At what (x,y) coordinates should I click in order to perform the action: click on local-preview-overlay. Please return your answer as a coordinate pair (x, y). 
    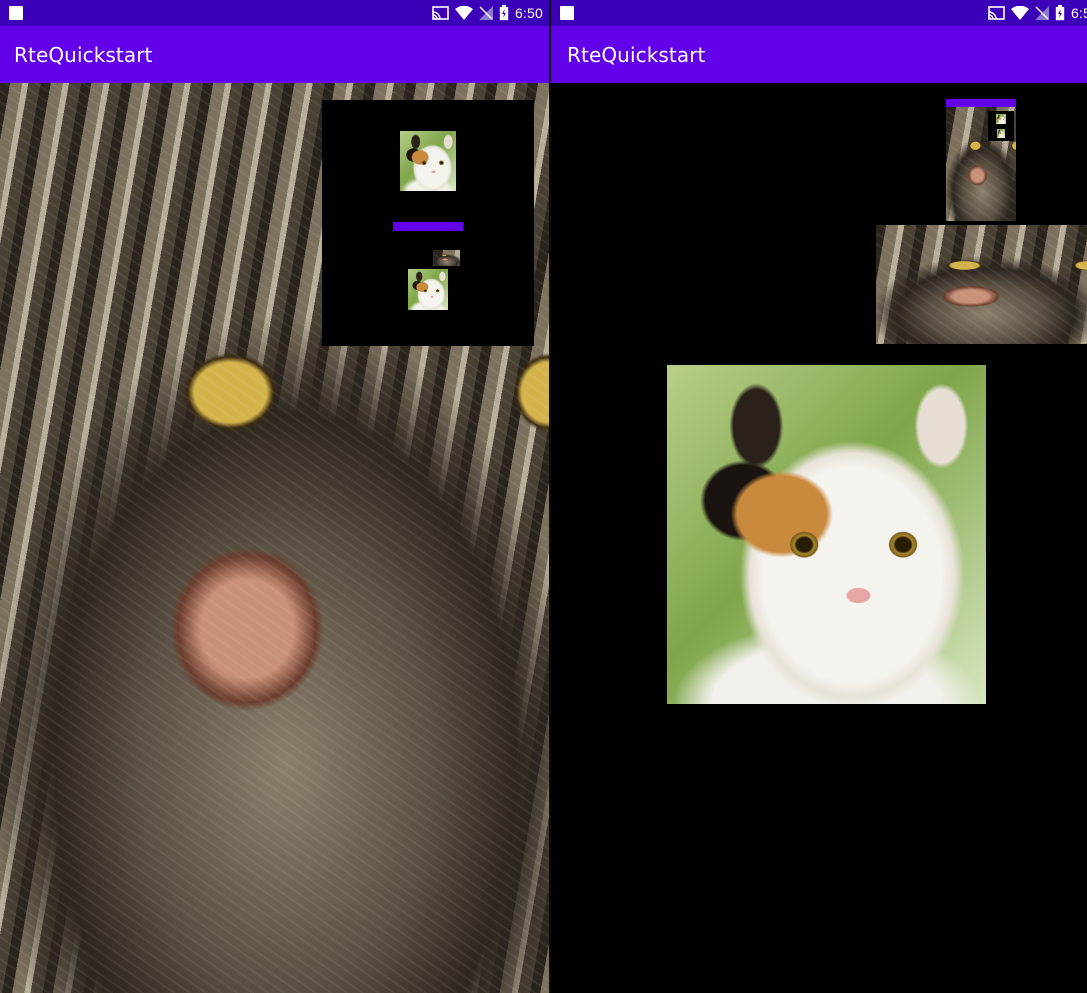
    Looking at the image, I should click on (428, 223).